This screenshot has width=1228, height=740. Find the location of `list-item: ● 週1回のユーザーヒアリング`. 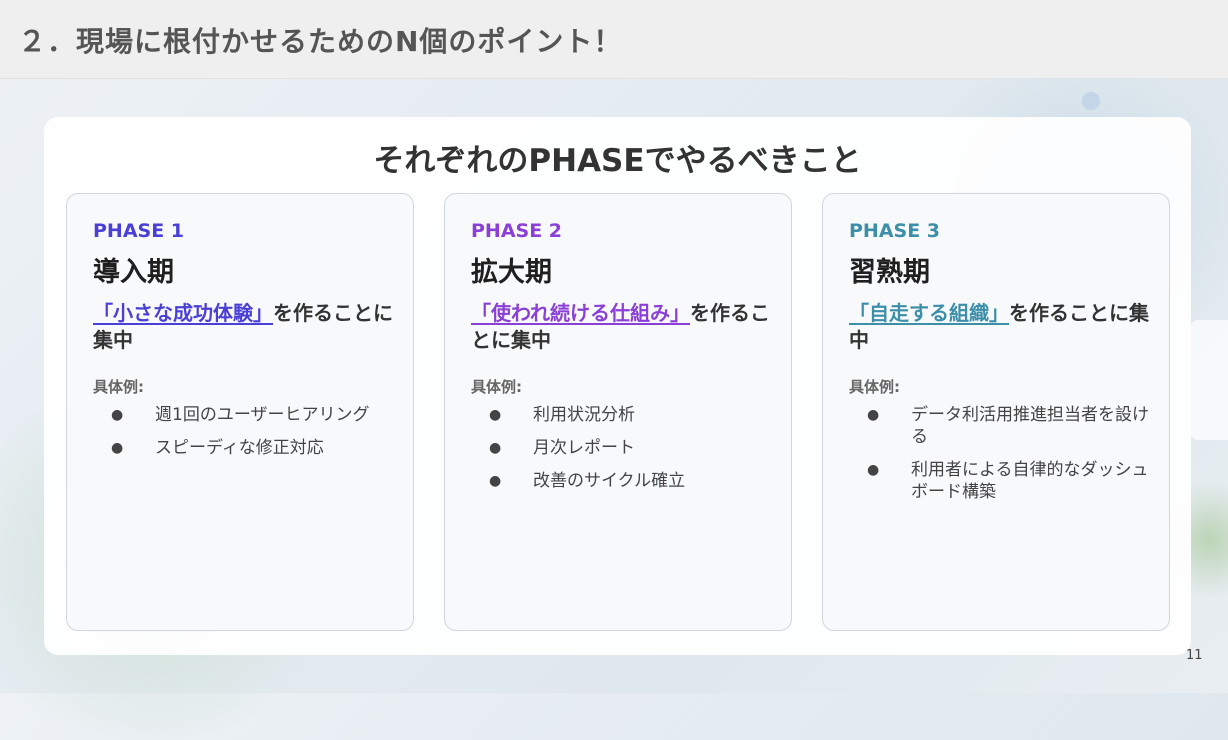

list-item: ● 週1回のユーザーヒアリング is located at coordinates (243, 415).